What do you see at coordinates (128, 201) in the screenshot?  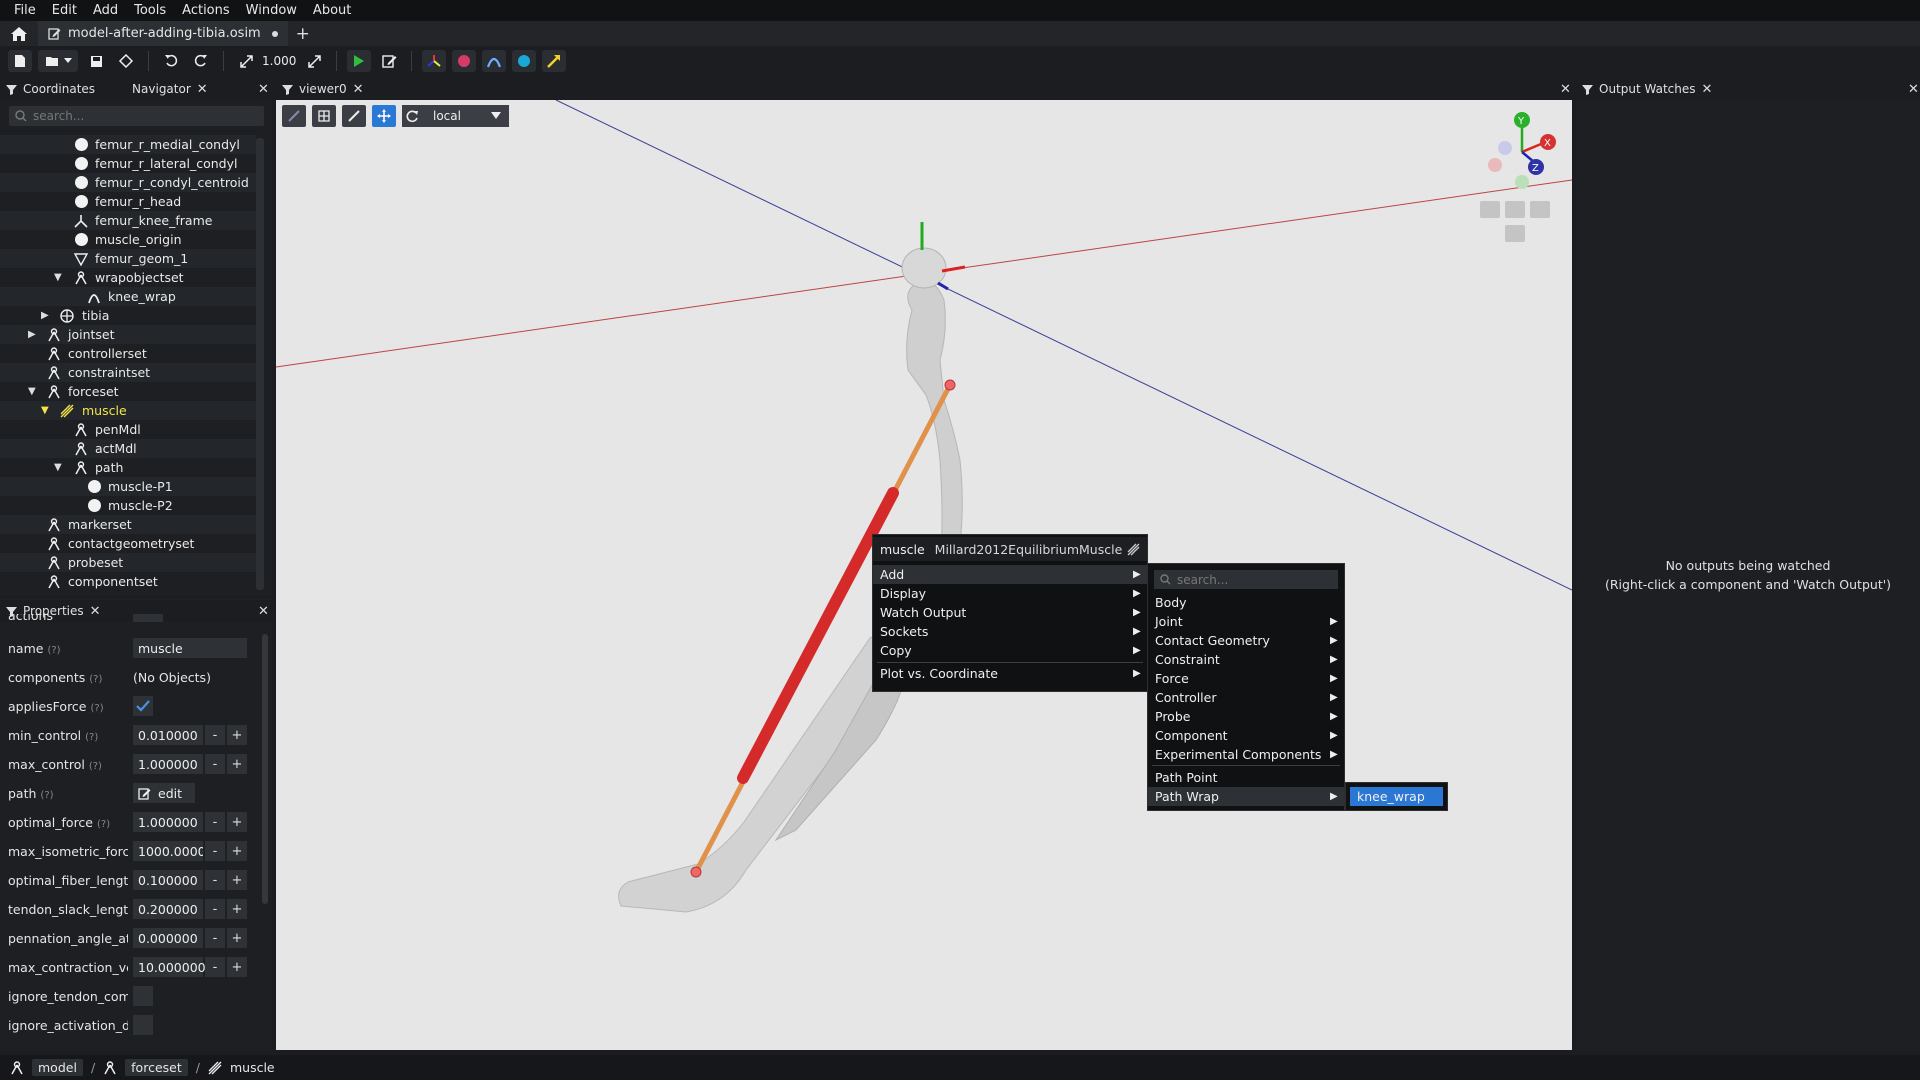 I see `tree-item-femur-r-head: femur_r_head` at bounding box center [128, 201].